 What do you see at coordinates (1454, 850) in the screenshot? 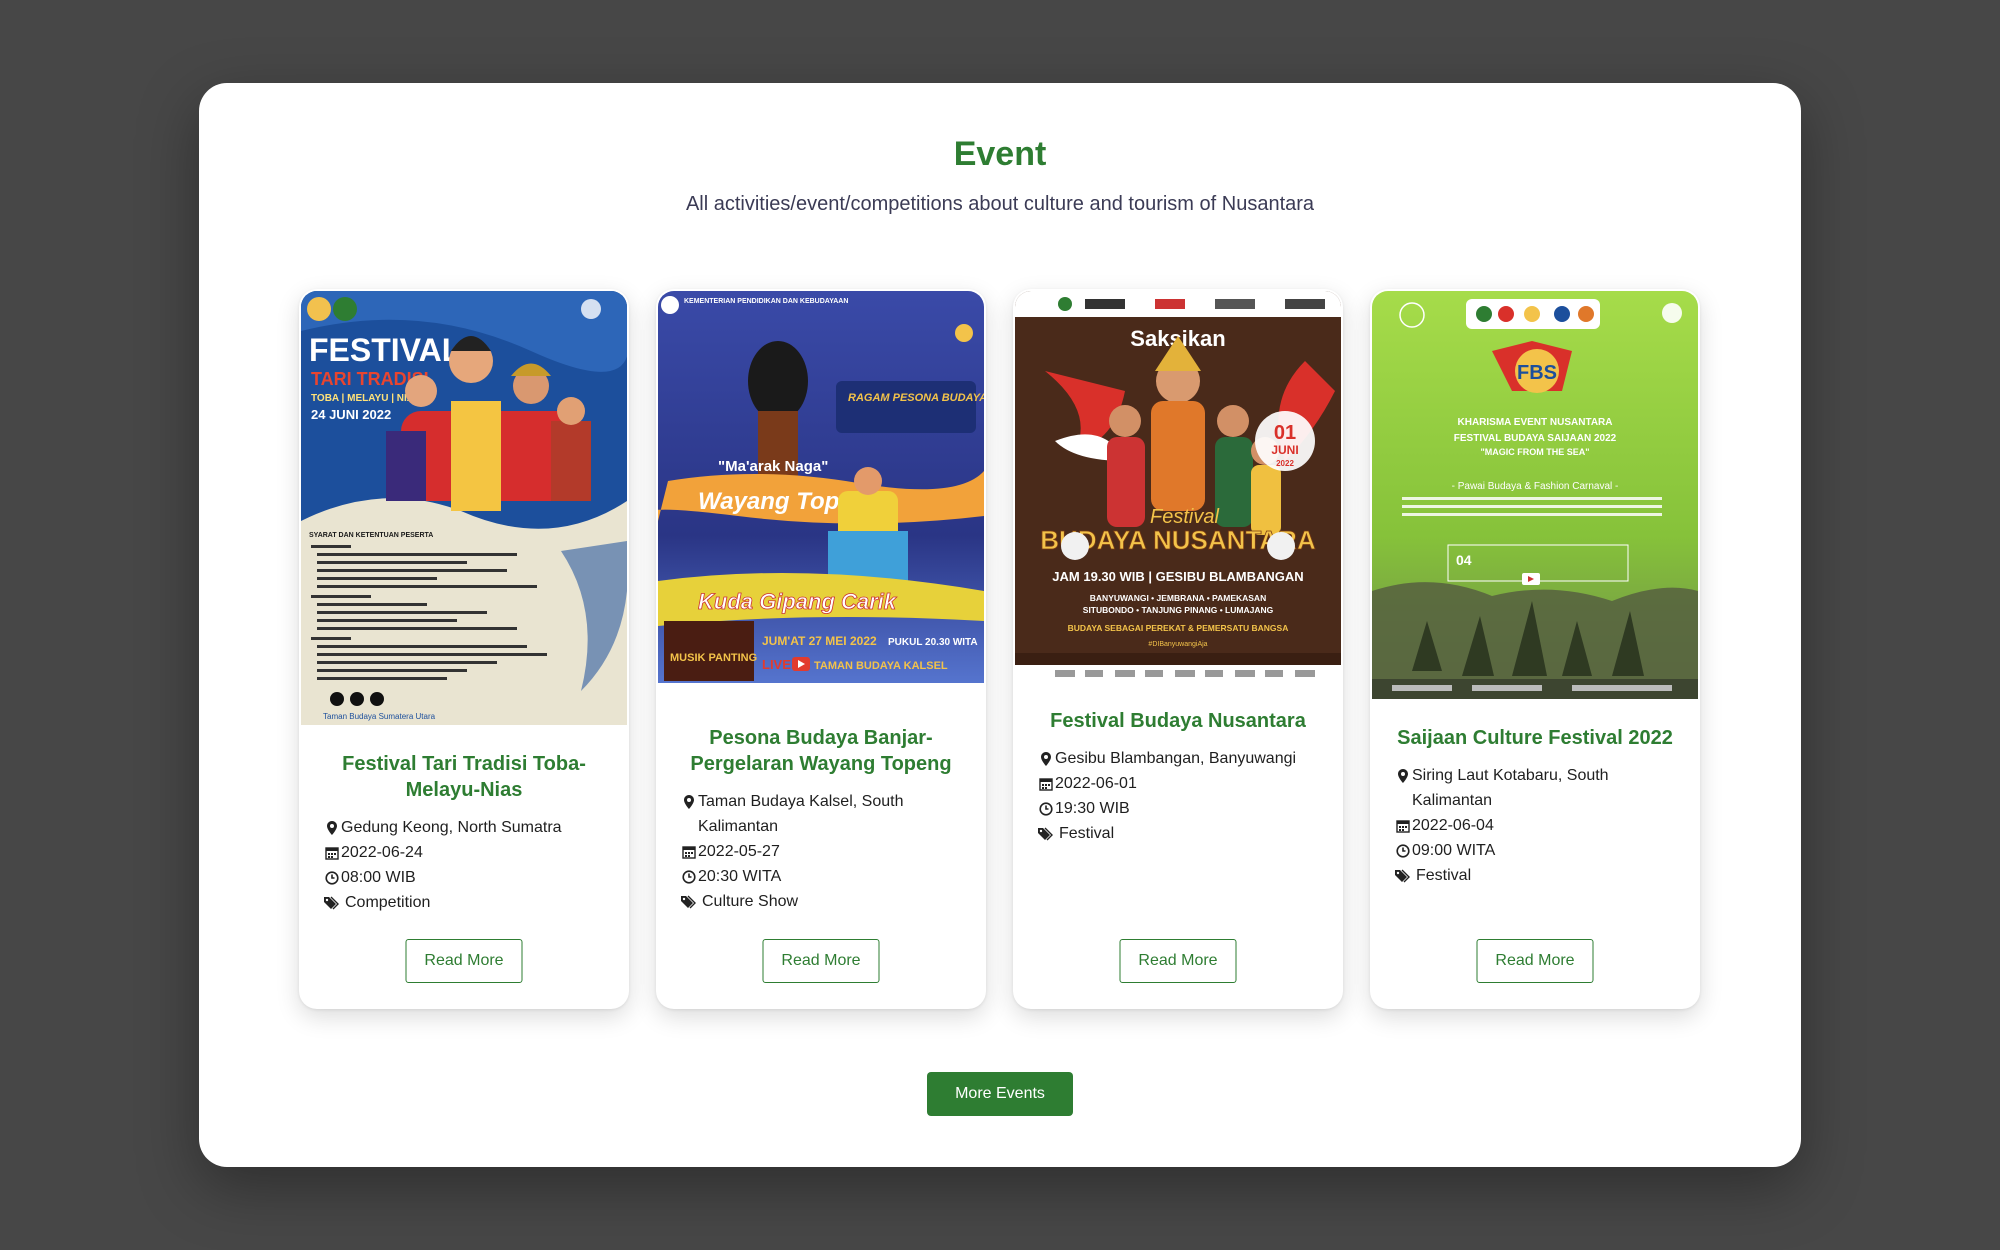
I see `event-time: 09:00 WITA` at bounding box center [1454, 850].